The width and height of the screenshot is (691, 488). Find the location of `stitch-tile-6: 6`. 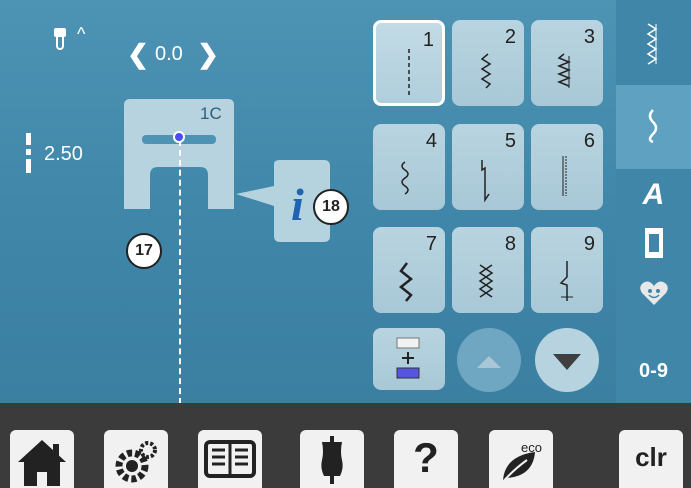

stitch-tile-6: 6 is located at coordinates (567, 167).